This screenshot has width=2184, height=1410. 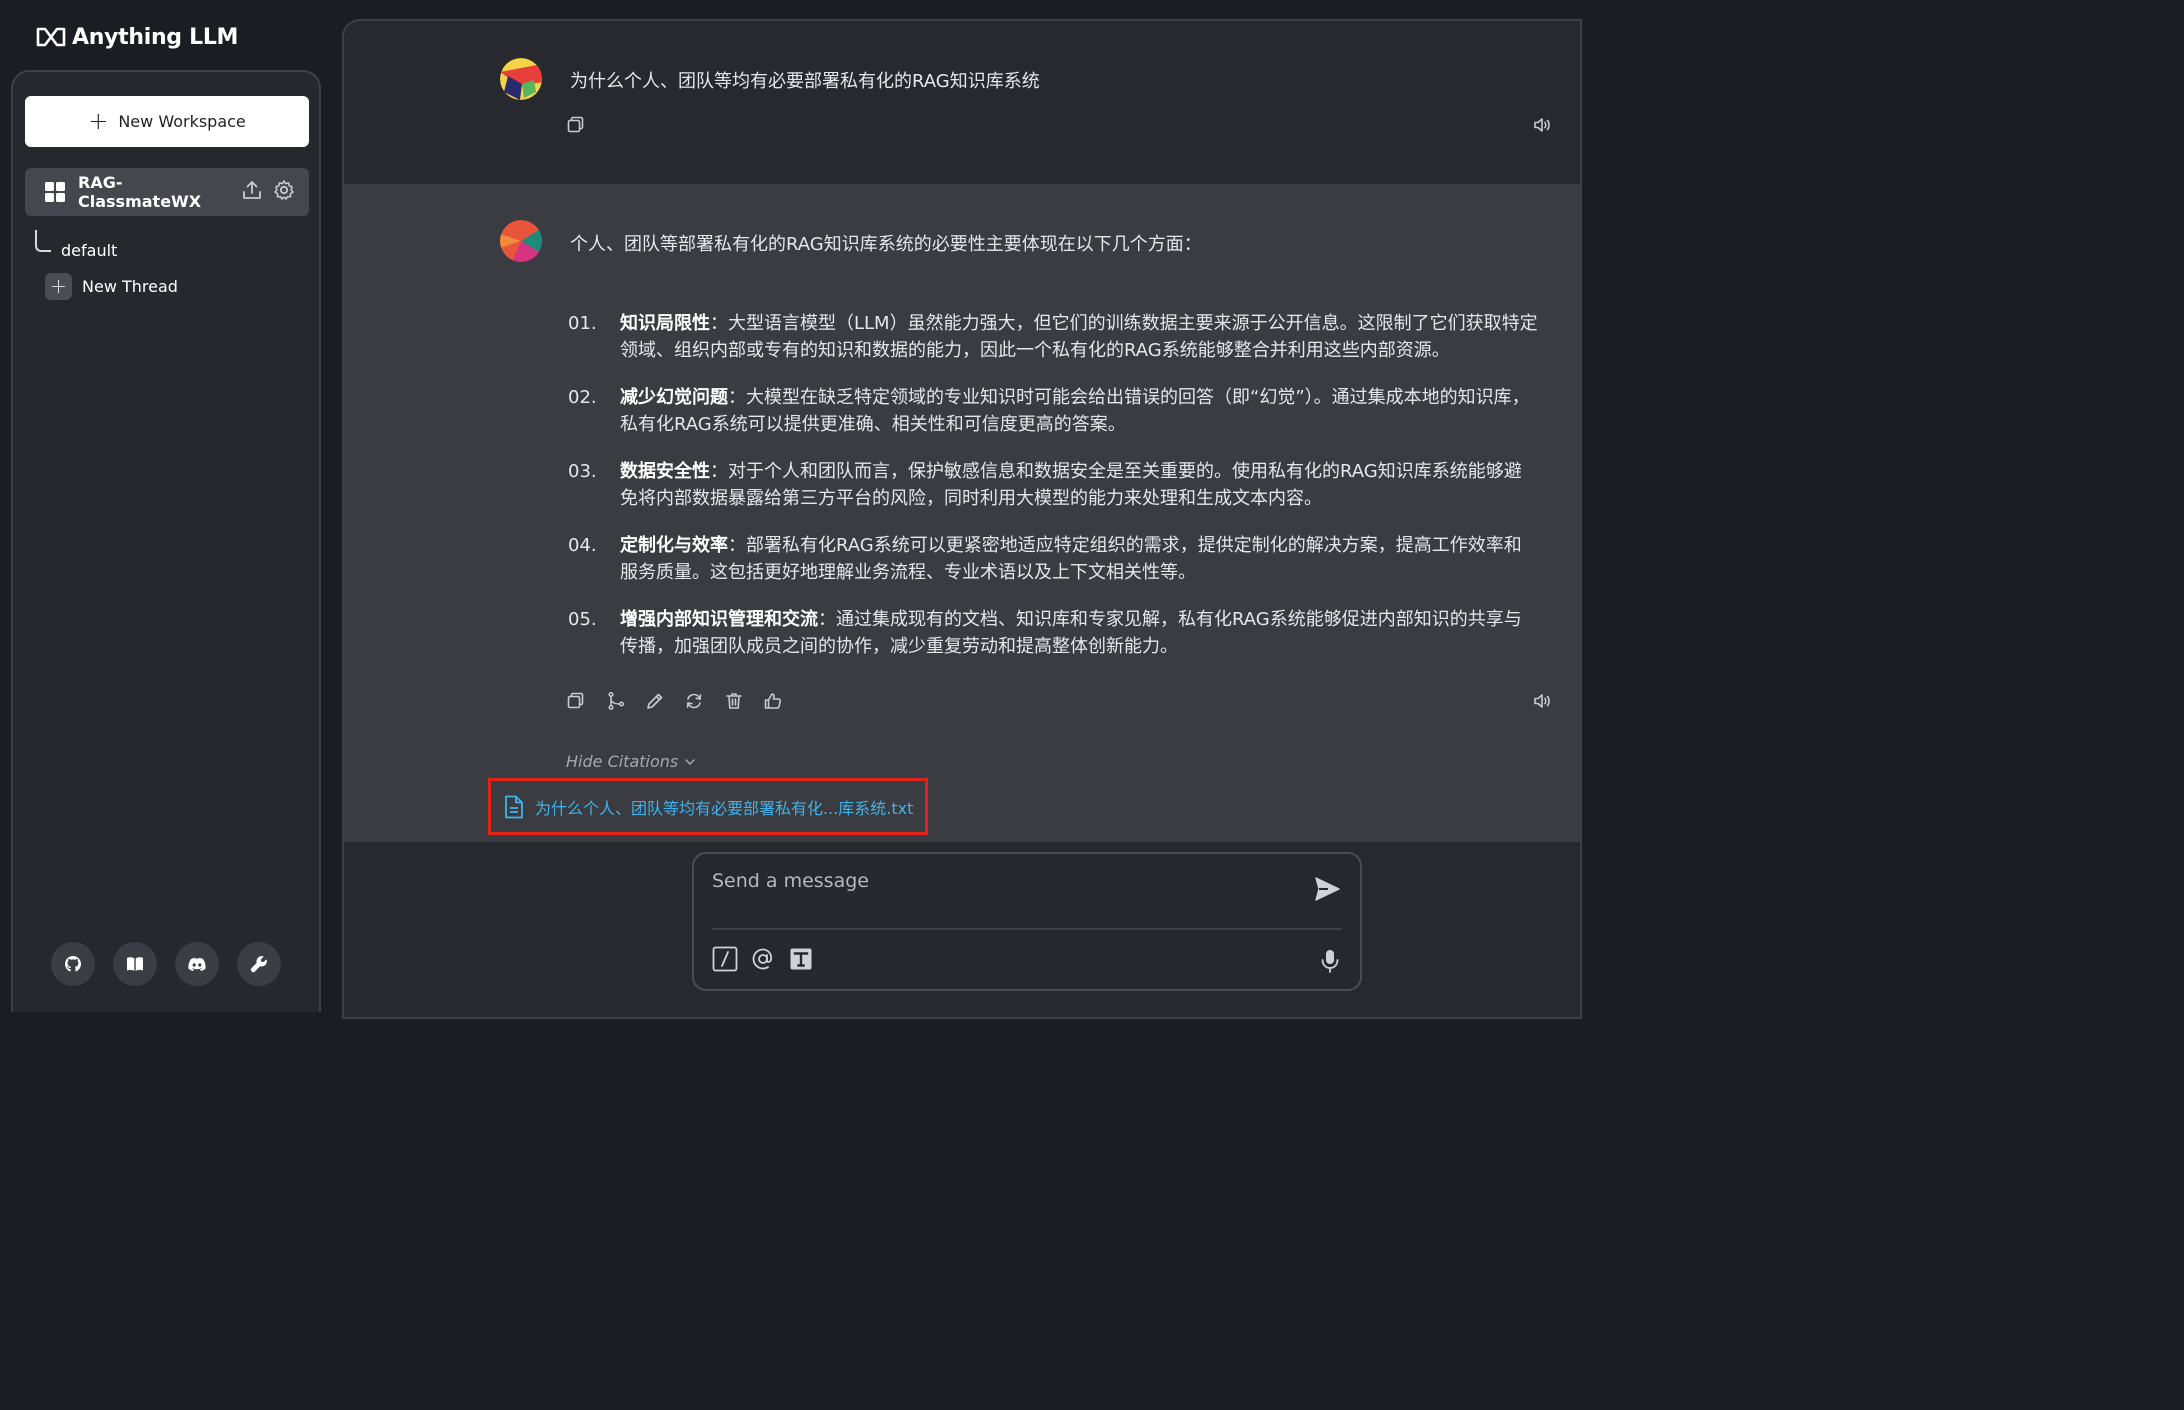 What do you see at coordinates (514, 806) in the screenshot?
I see `document-icon` at bounding box center [514, 806].